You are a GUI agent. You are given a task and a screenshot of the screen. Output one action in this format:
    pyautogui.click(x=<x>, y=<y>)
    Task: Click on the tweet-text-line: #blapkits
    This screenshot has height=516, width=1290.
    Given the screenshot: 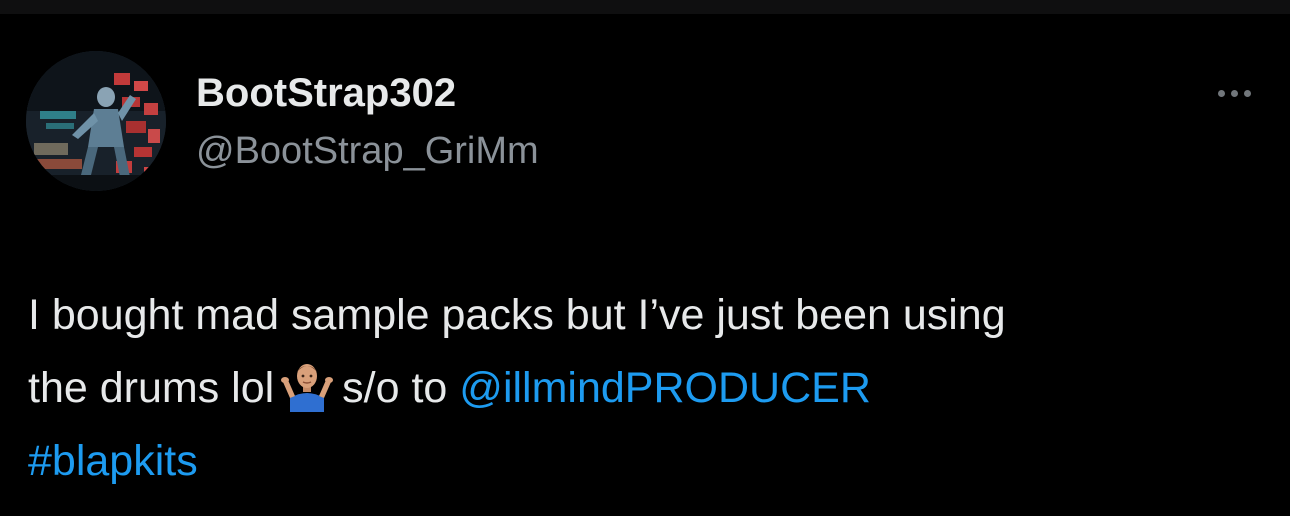 What is the action you would take?
    pyautogui.click(x=653, y=461)
    